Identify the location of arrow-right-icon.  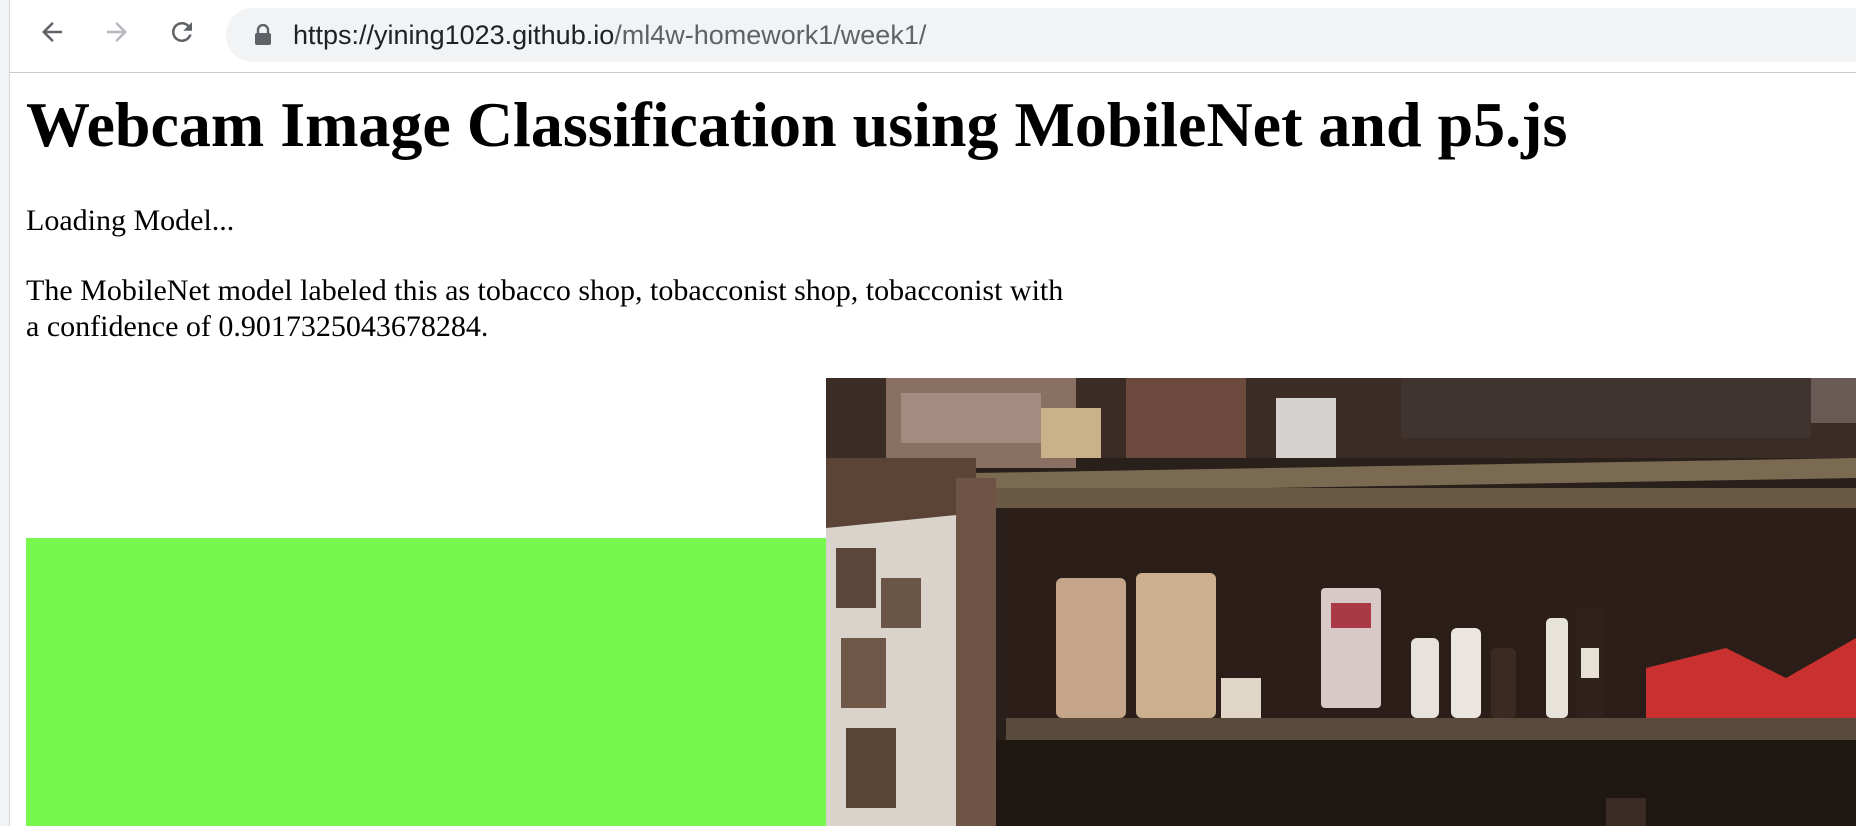
(117, 32).